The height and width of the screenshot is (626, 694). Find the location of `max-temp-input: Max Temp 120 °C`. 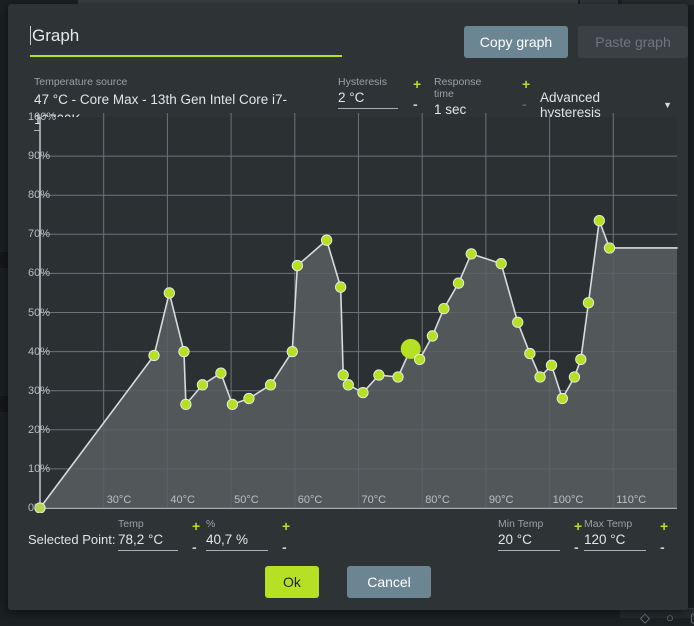

max-temp-input: Max Temp 120 °C is located at coordinates (615, 534).